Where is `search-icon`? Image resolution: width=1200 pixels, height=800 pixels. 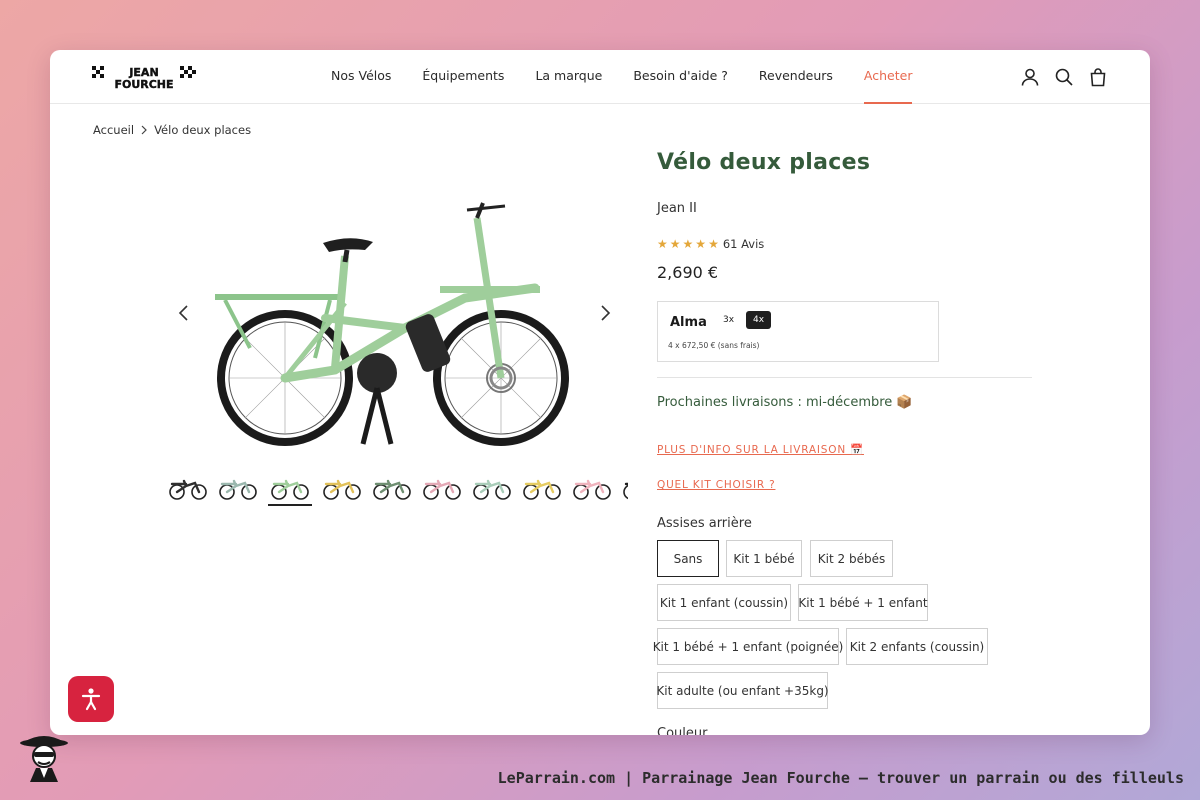 search-icon is located at coordinates (1064, 77).